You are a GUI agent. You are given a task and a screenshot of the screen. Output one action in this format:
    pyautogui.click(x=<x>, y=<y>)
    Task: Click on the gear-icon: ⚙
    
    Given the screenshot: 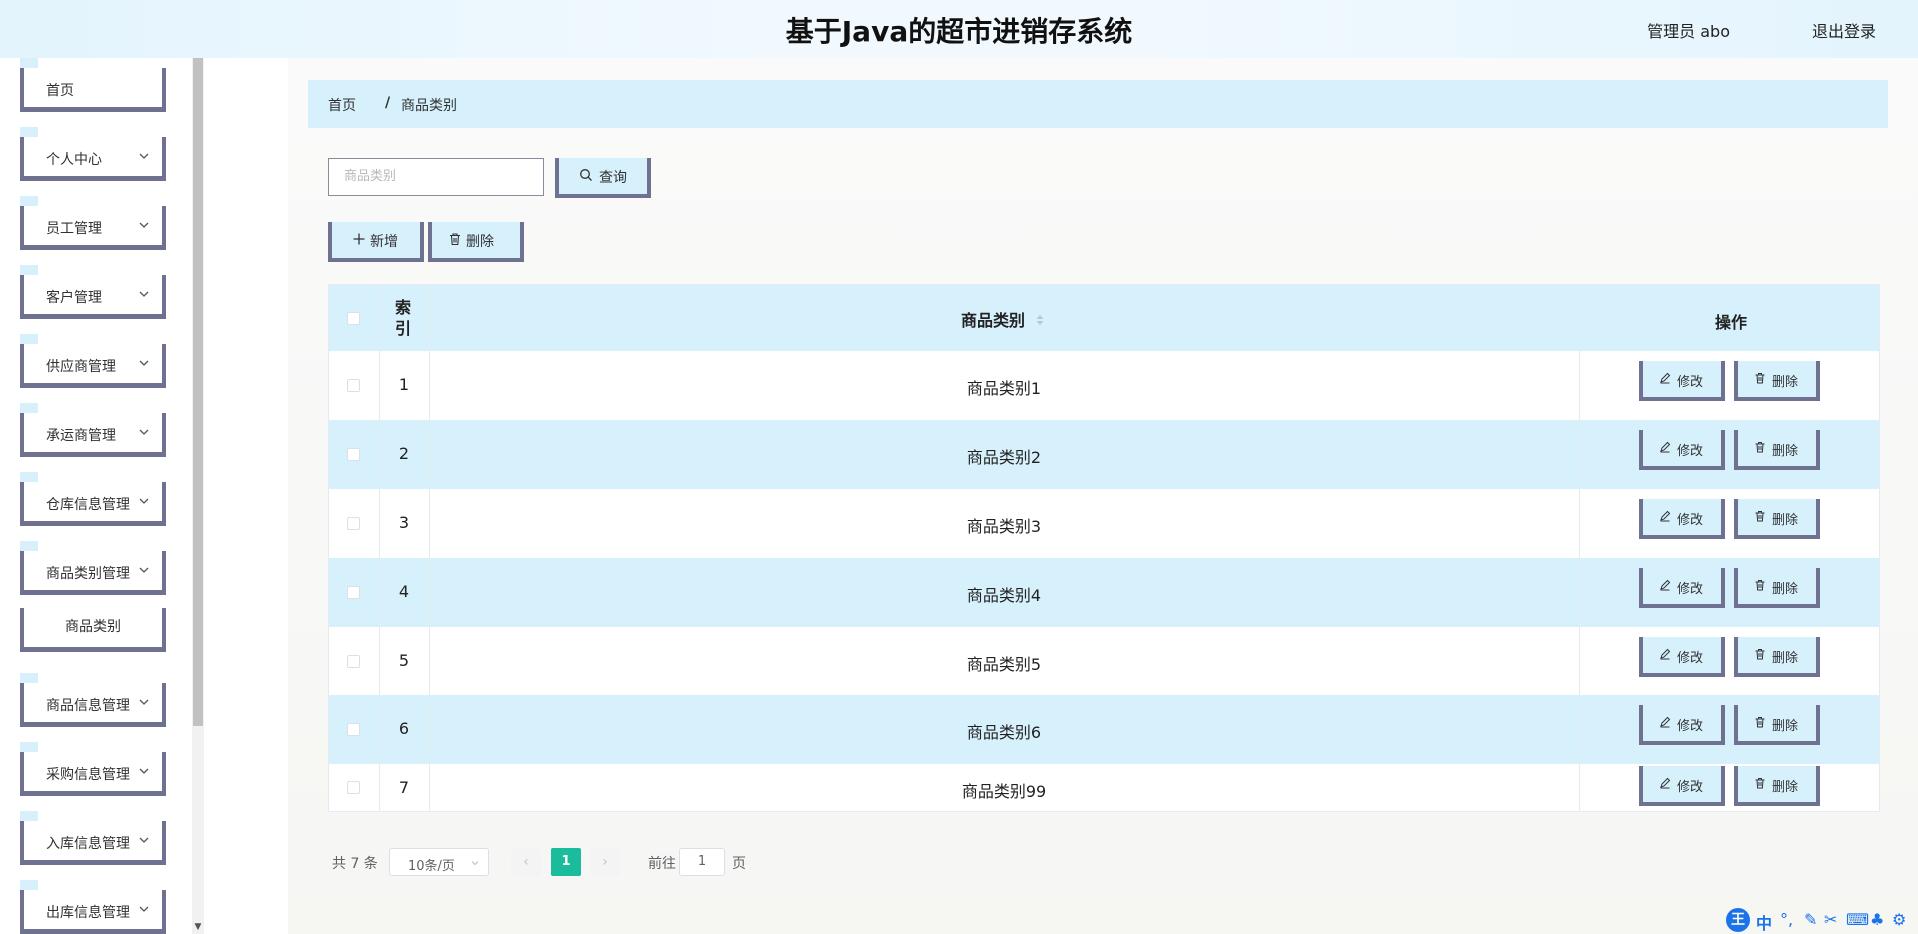 What is the action you would take?
    pyautogui.click(x=1899, y=919)
    